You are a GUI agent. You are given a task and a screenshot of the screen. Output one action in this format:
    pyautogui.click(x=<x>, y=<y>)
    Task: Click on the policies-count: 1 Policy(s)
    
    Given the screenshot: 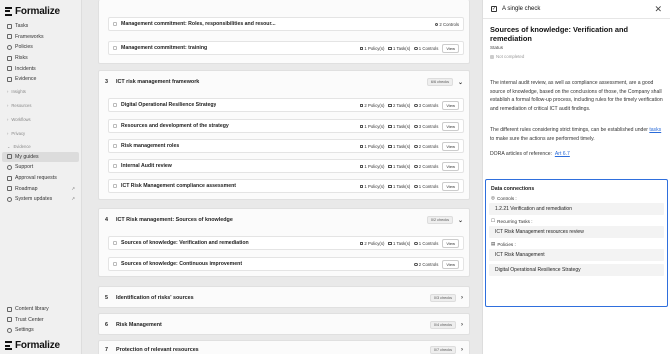 What is the action you would take?
    pyautogui.click(x=371, y=166)
    